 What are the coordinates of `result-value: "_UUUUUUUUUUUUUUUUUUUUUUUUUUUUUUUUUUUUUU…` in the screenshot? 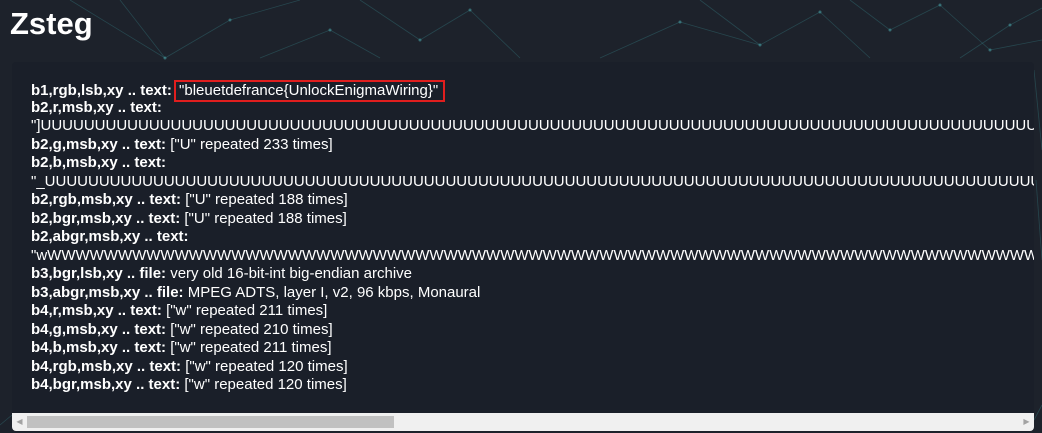 It's located at (532, 181).